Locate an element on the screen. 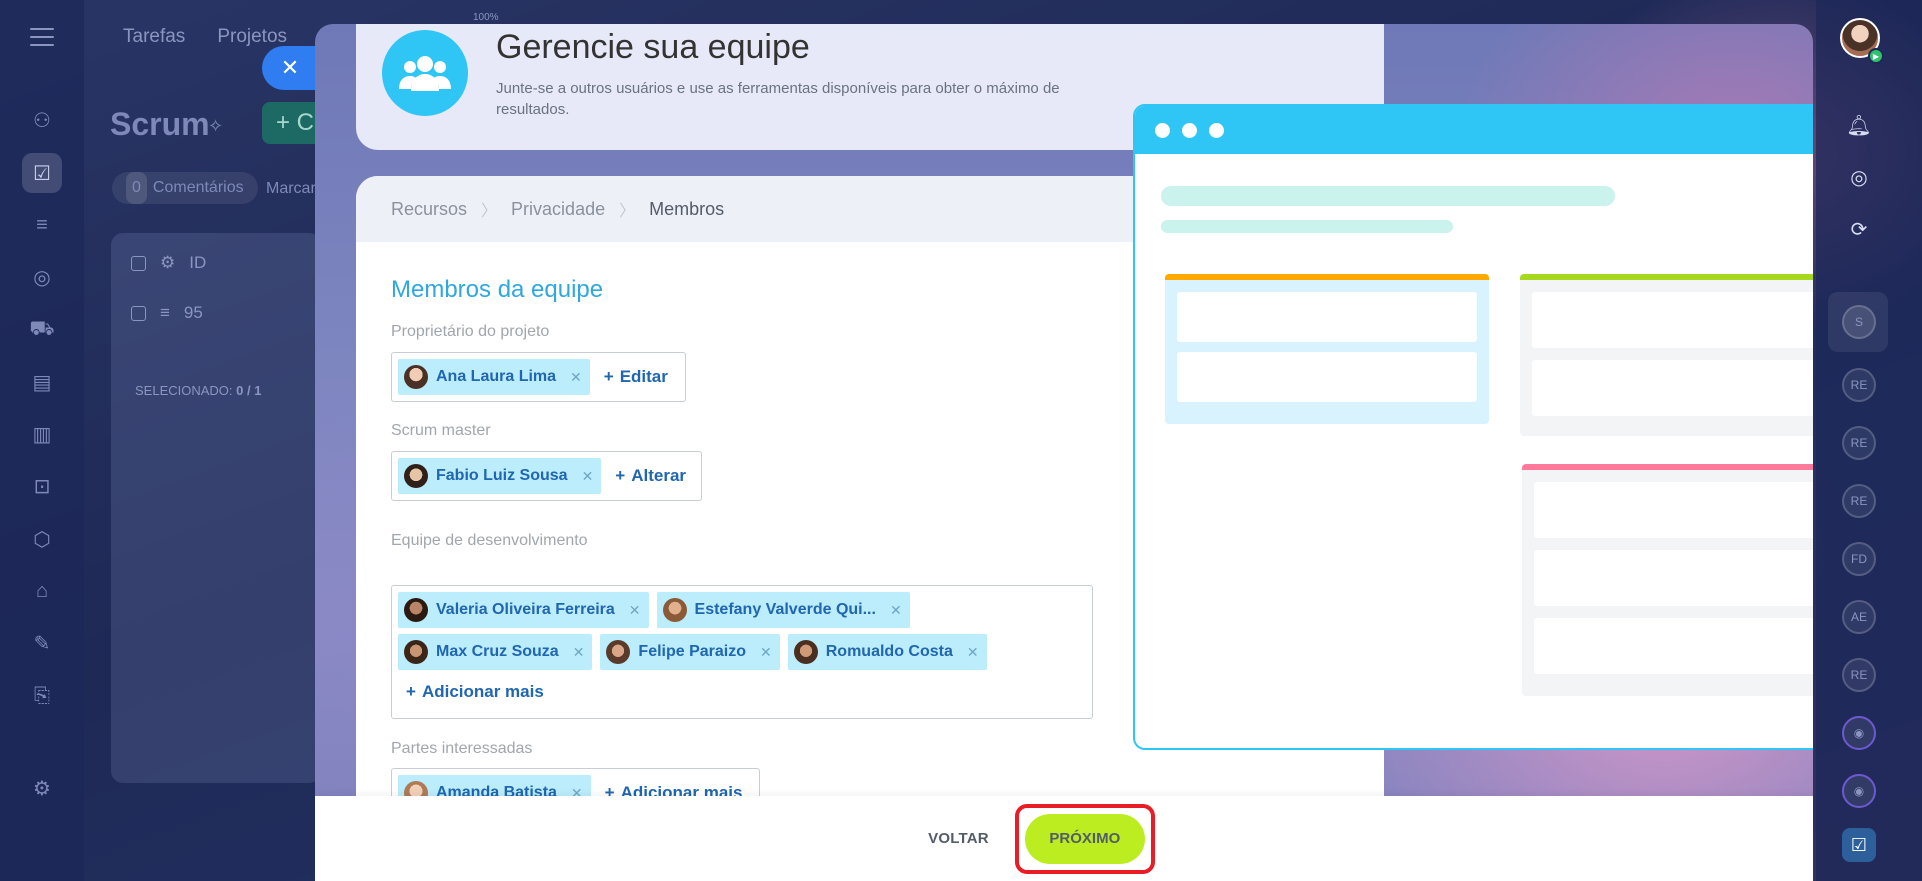 This screenshot has width=1922, height=881. member-chip: Felipe Paraizo ✕ is located at coordinates (690, 652).